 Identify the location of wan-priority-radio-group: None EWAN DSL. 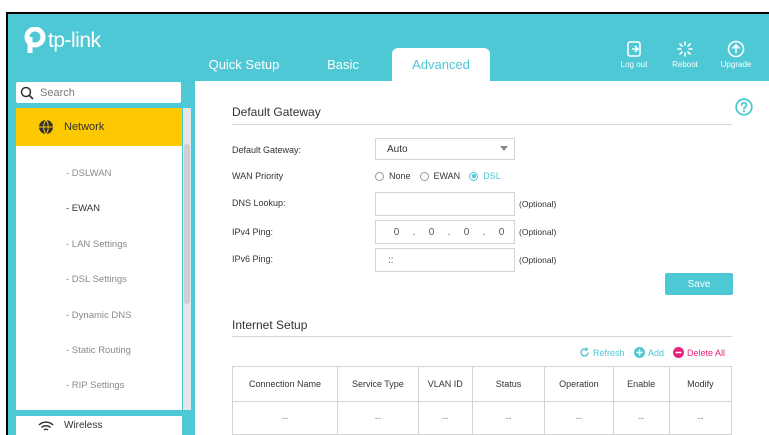
(442, 176).